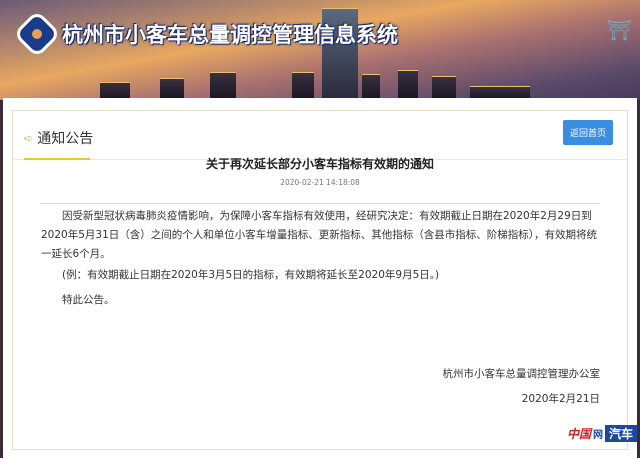 Image resolution: width=640 pixels, height=458 pixels. Describe the element at coordinates (230, 35) in the screenshot. I see `system-title: 杭州市小客车总量调控管理信息系统` at that location.